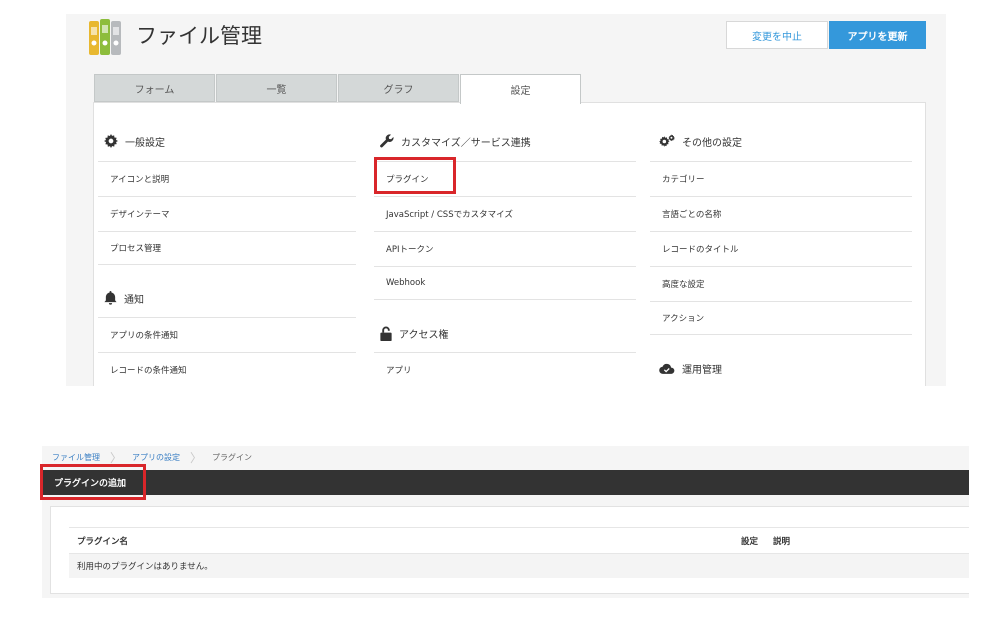 The width and height of the screenshot is (999, 622). I want to click on breadcrumb-plugin: プラグイン, so click(232, 457).